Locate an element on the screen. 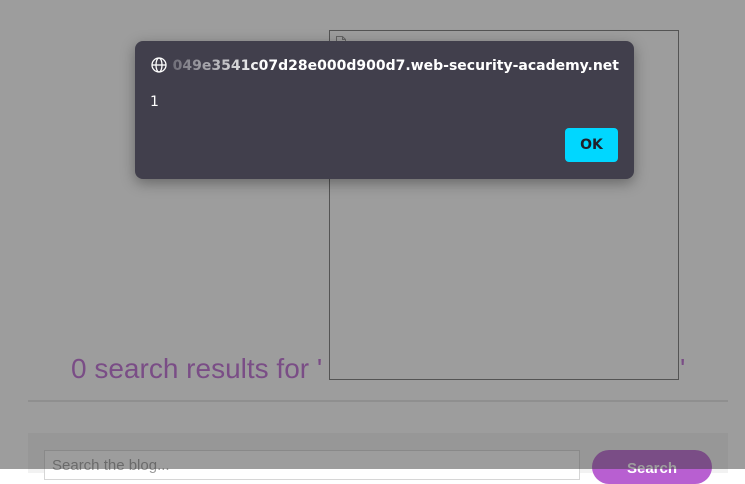 The image size is (745, 484). alert-message: 1 is located at coordinates (154, 102).